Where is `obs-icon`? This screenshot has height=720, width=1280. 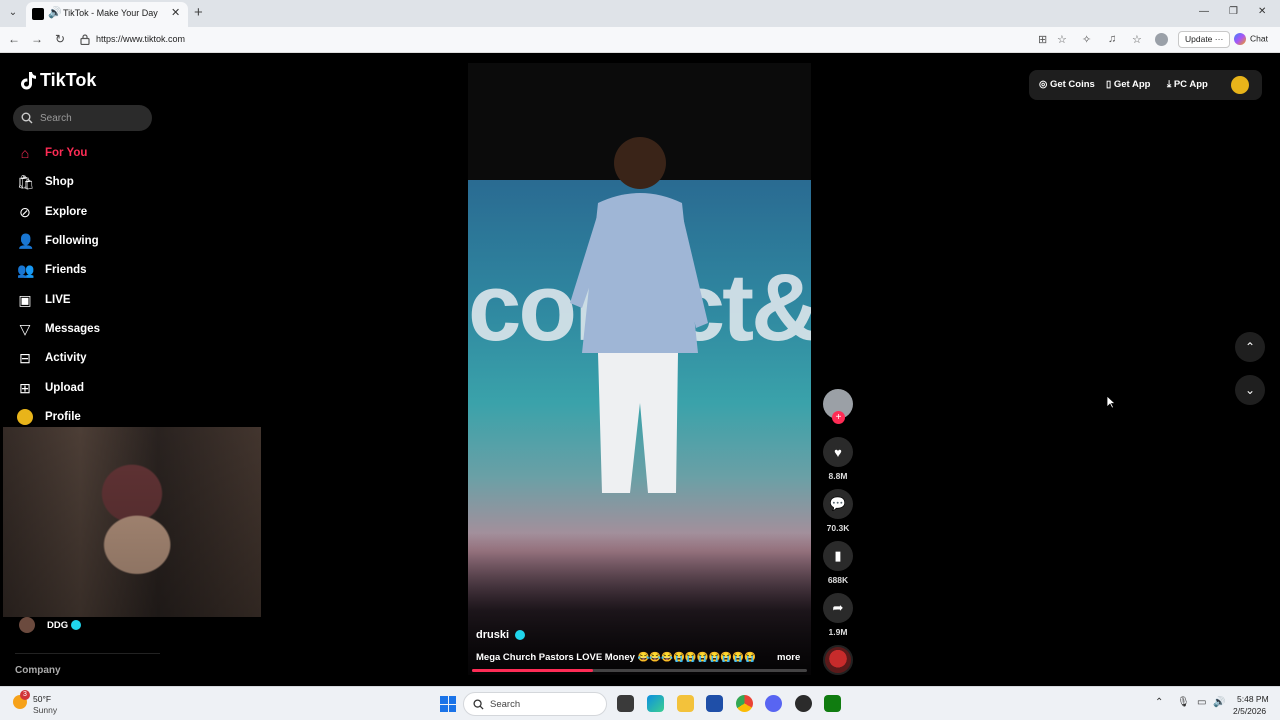 obs-icon is located at coordinates (803, 703).